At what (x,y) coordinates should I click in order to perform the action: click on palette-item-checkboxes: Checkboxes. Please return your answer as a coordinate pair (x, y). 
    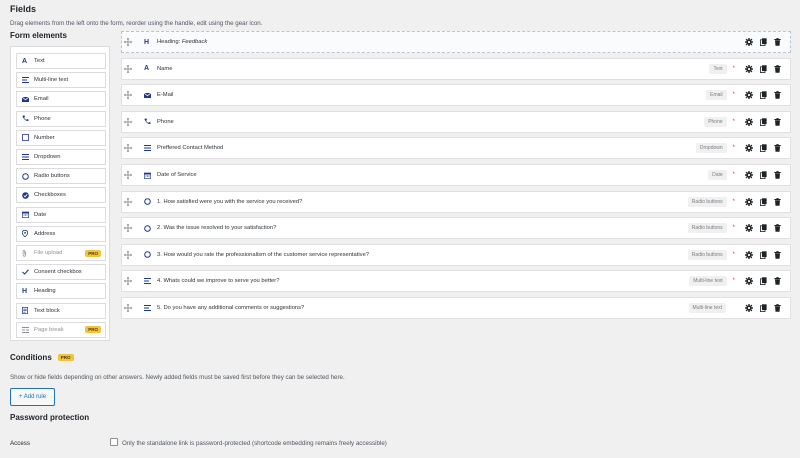
    Looking at the image, I should click on (61, 195).